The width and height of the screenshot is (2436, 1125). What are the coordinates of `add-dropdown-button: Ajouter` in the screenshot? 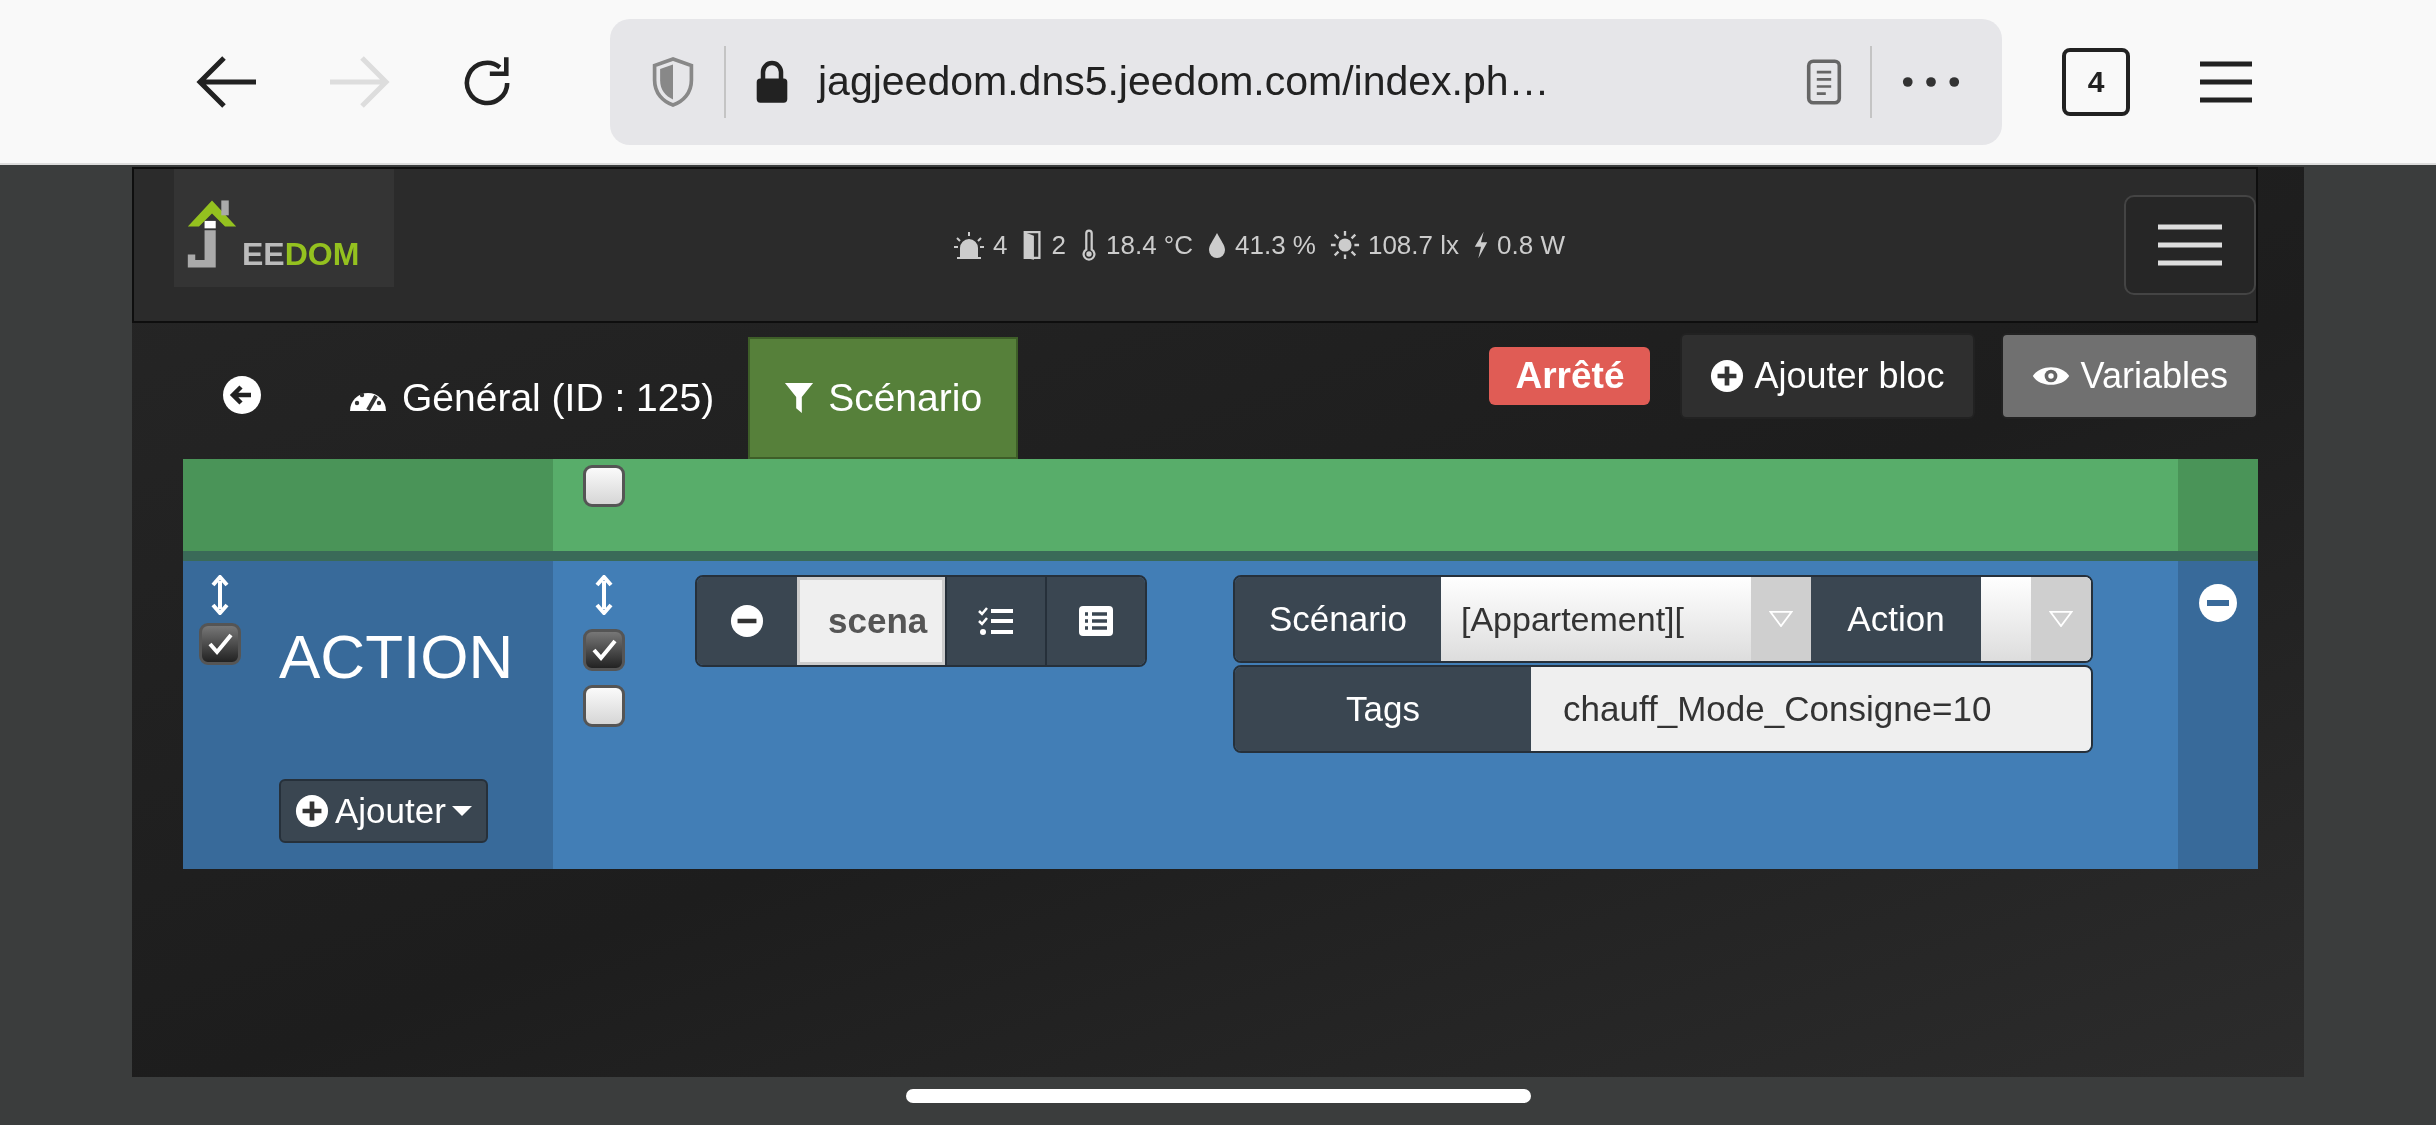 It's located at (383, 811).